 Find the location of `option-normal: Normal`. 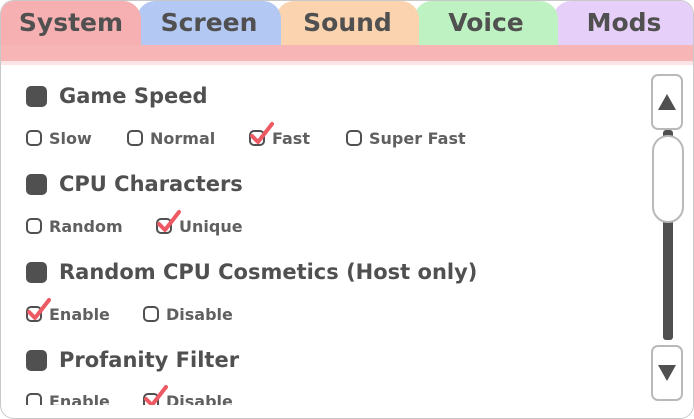

option-normal: Normal is located at coordinates (171, 138).